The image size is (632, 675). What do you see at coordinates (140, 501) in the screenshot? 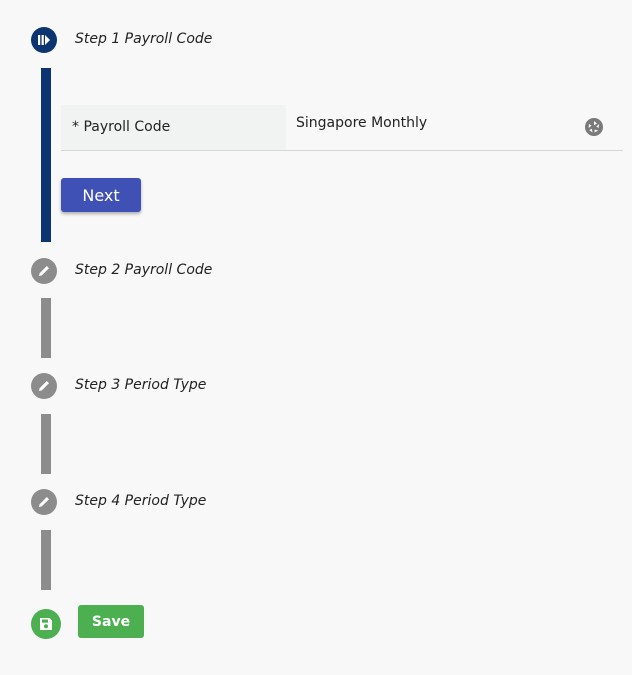
I see `step-4-label: Step 4 Period Type` at bounding box center [140, 501].